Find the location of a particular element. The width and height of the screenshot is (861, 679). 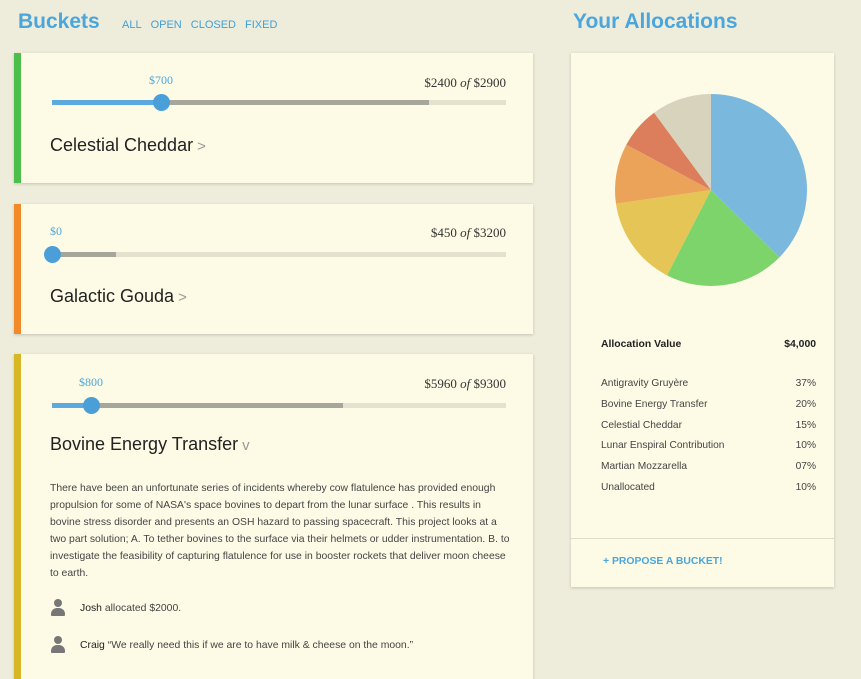

bucket-funding-total: $450 of $3200 is located at coordinates (468, 233).